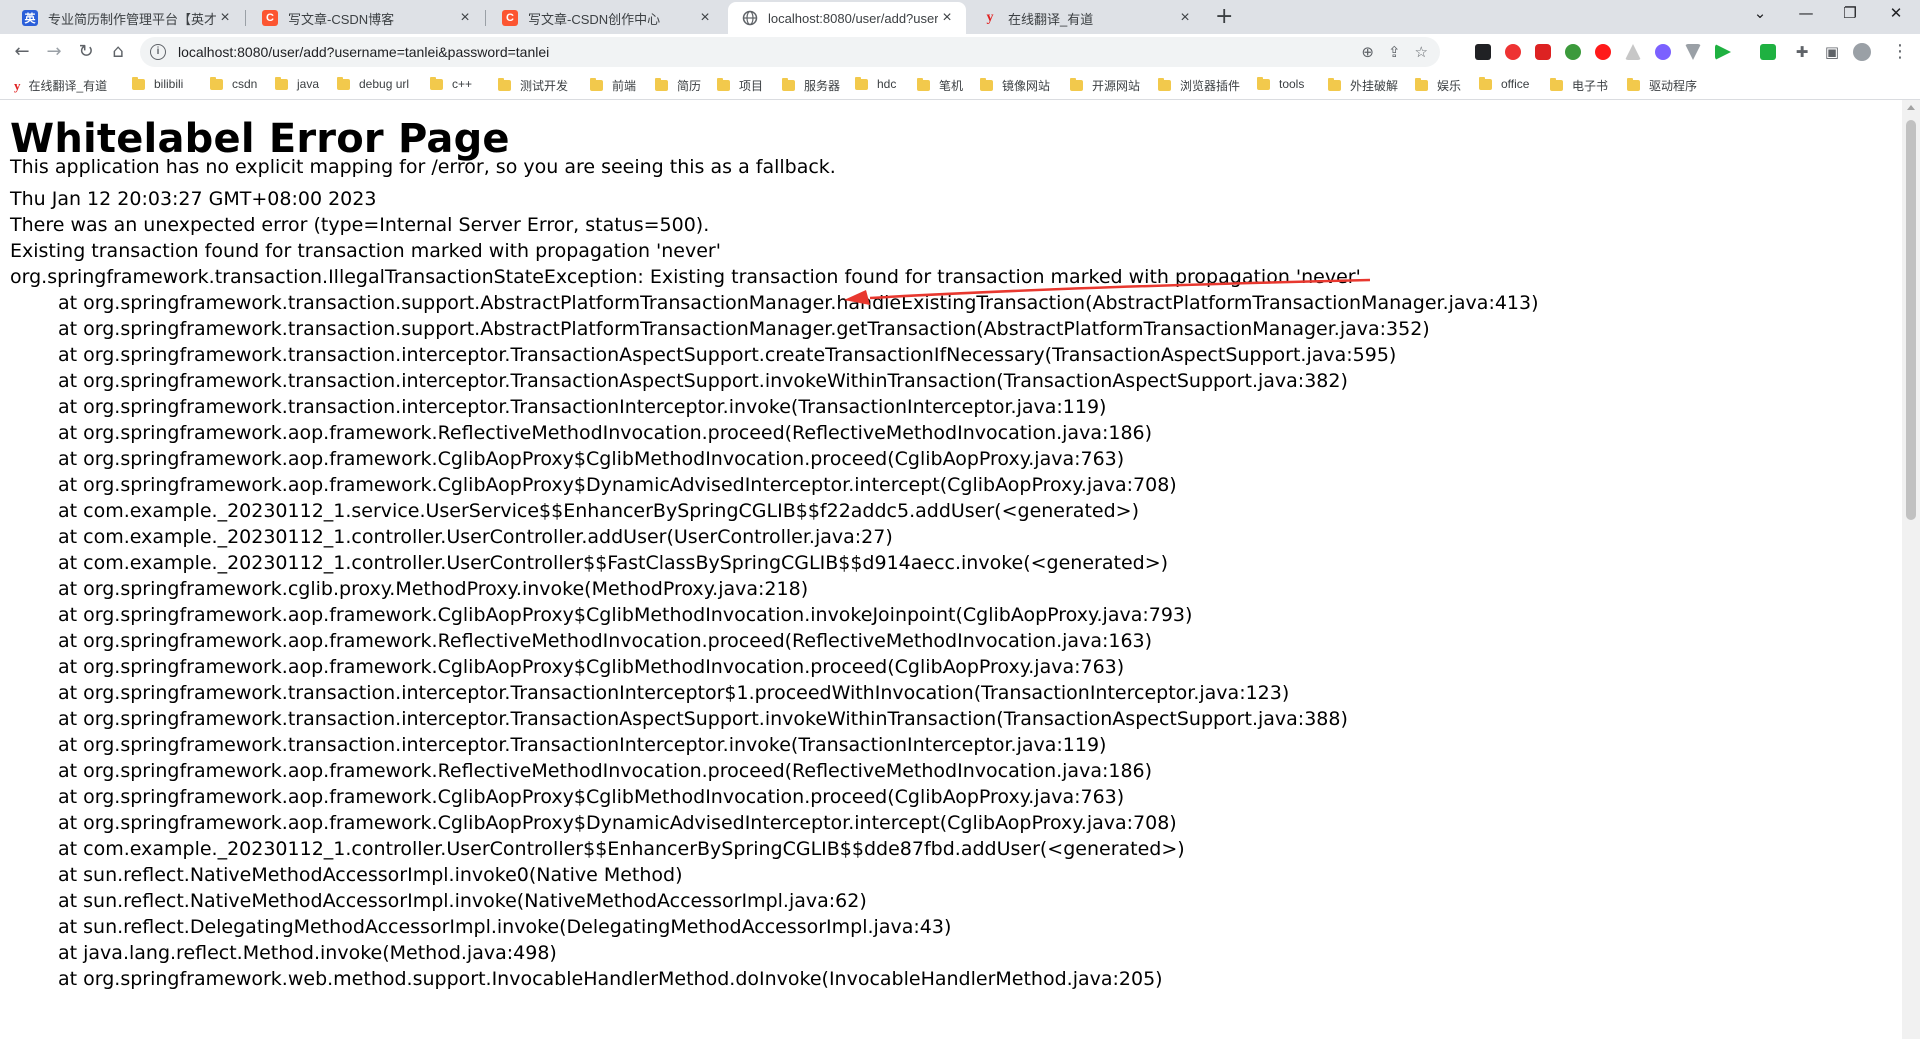 This screenshot has width=1920, height=1039. I want to click on reload-icon: ↻, so click(86, 52).